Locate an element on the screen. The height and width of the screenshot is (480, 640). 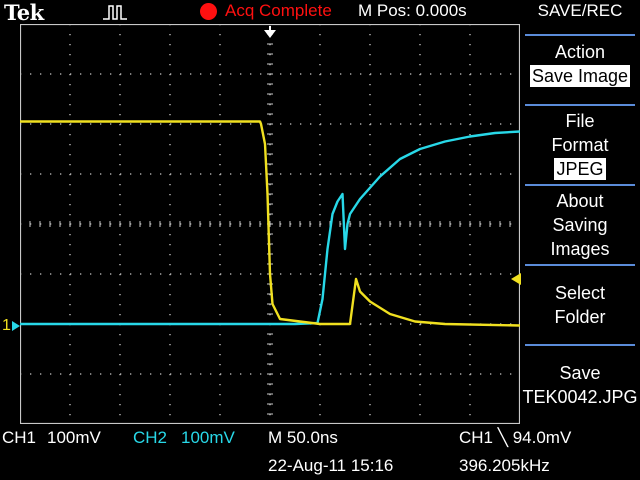
menu-item-save: Save TEK0042.JPG is located at coordinates (580, 385).